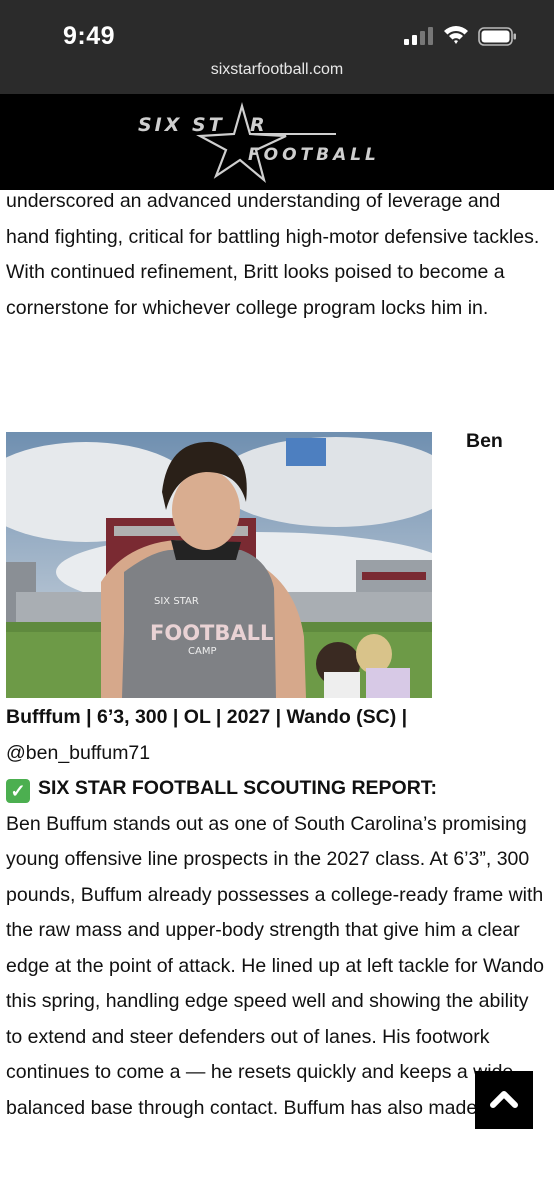  Describe the element at coordinates (18, 791) in the screenshot. I see `check-mark-icon: ✓` at that location.